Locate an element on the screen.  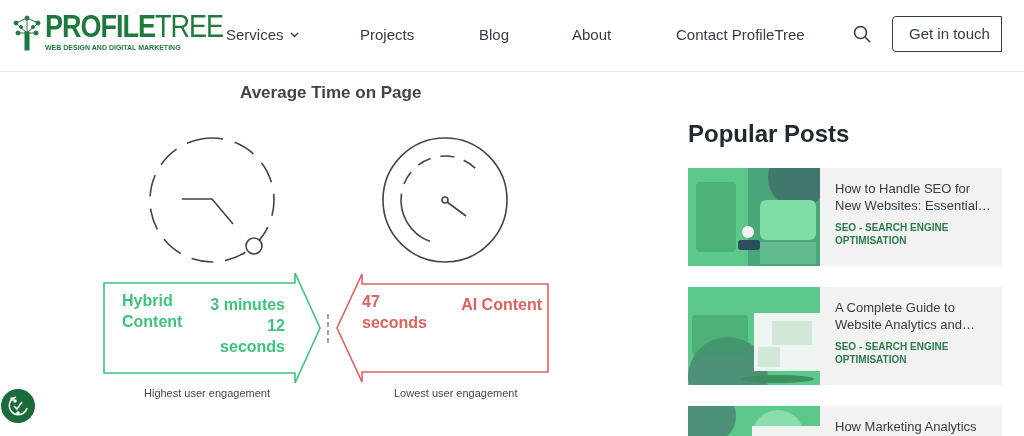
popular-posts-heading: Popular Posts is located at coordinates (769, 134).